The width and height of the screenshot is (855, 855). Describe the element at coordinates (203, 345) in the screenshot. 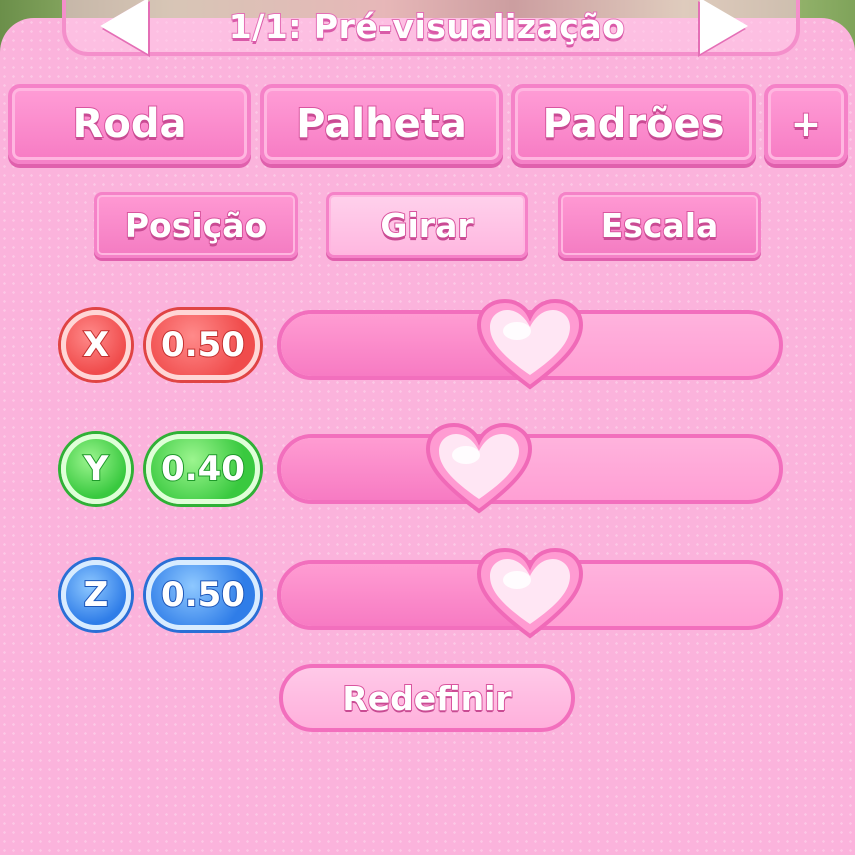

I see `x-value: 0.50` at that location.